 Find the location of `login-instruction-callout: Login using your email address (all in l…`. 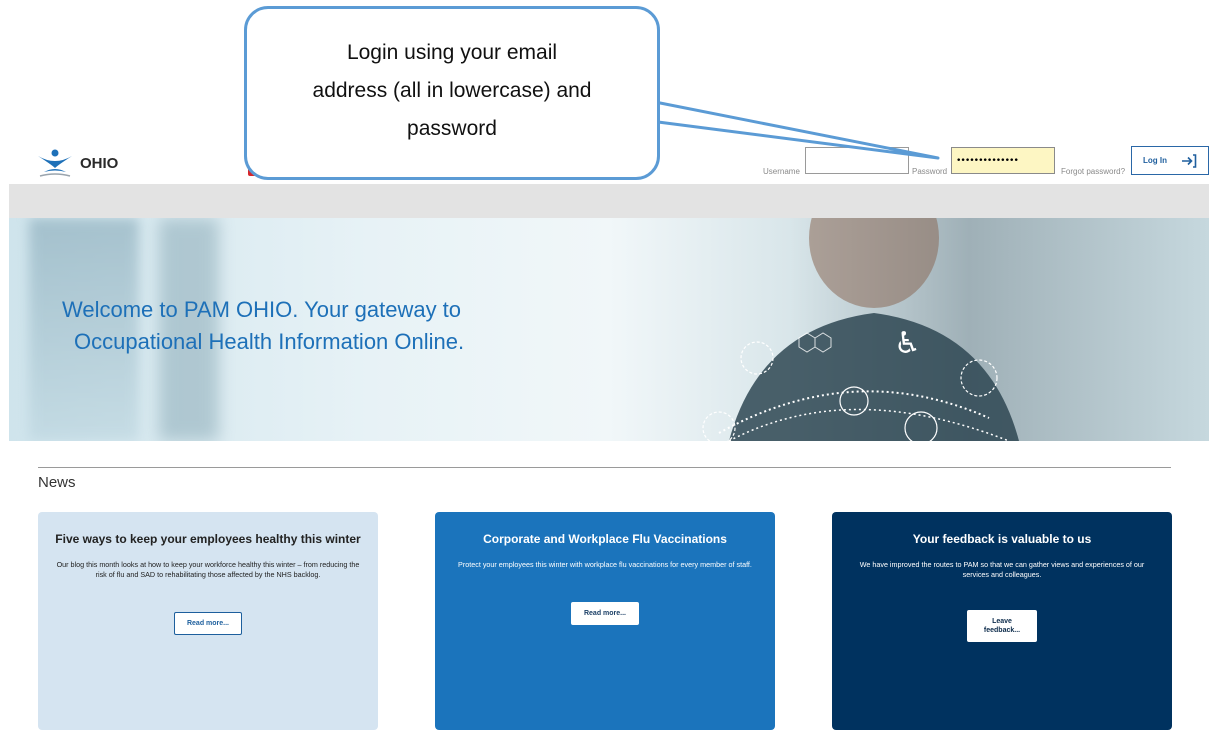

login-instruction-callout: Login using your email address (all in l… is located at coordinates (452, 93).